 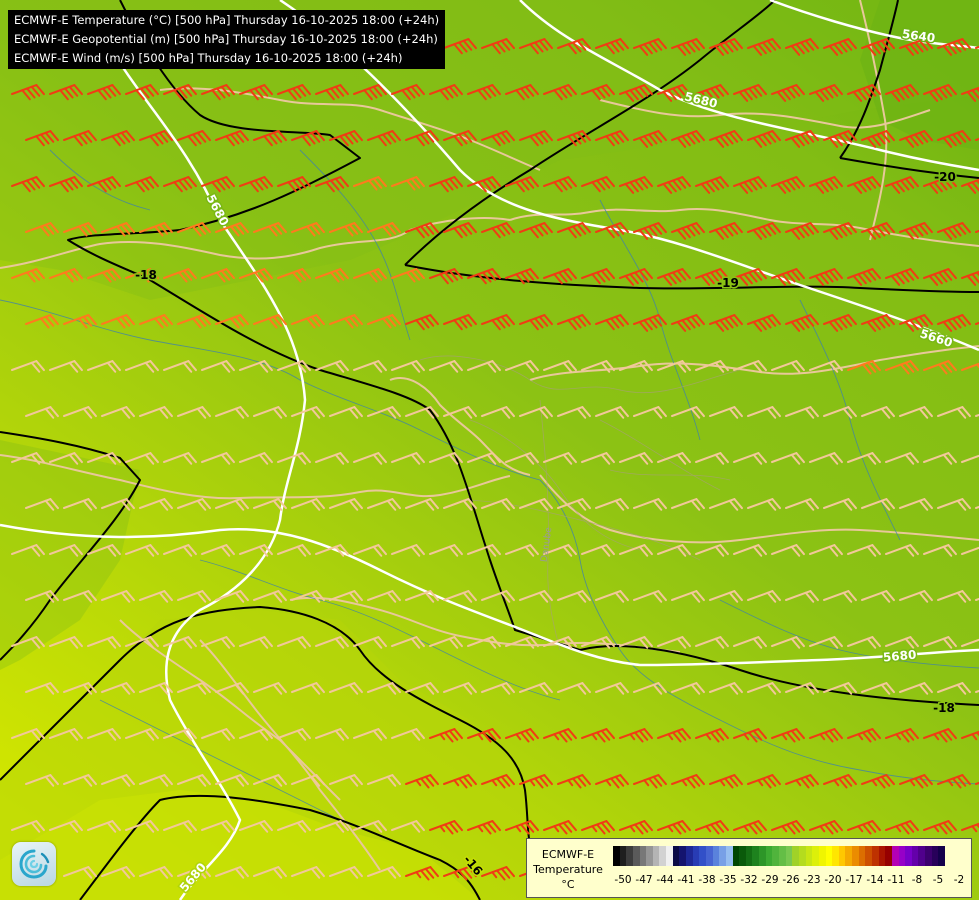 I want to click on legend-variable: Temperature, so click(x=568, y=869).